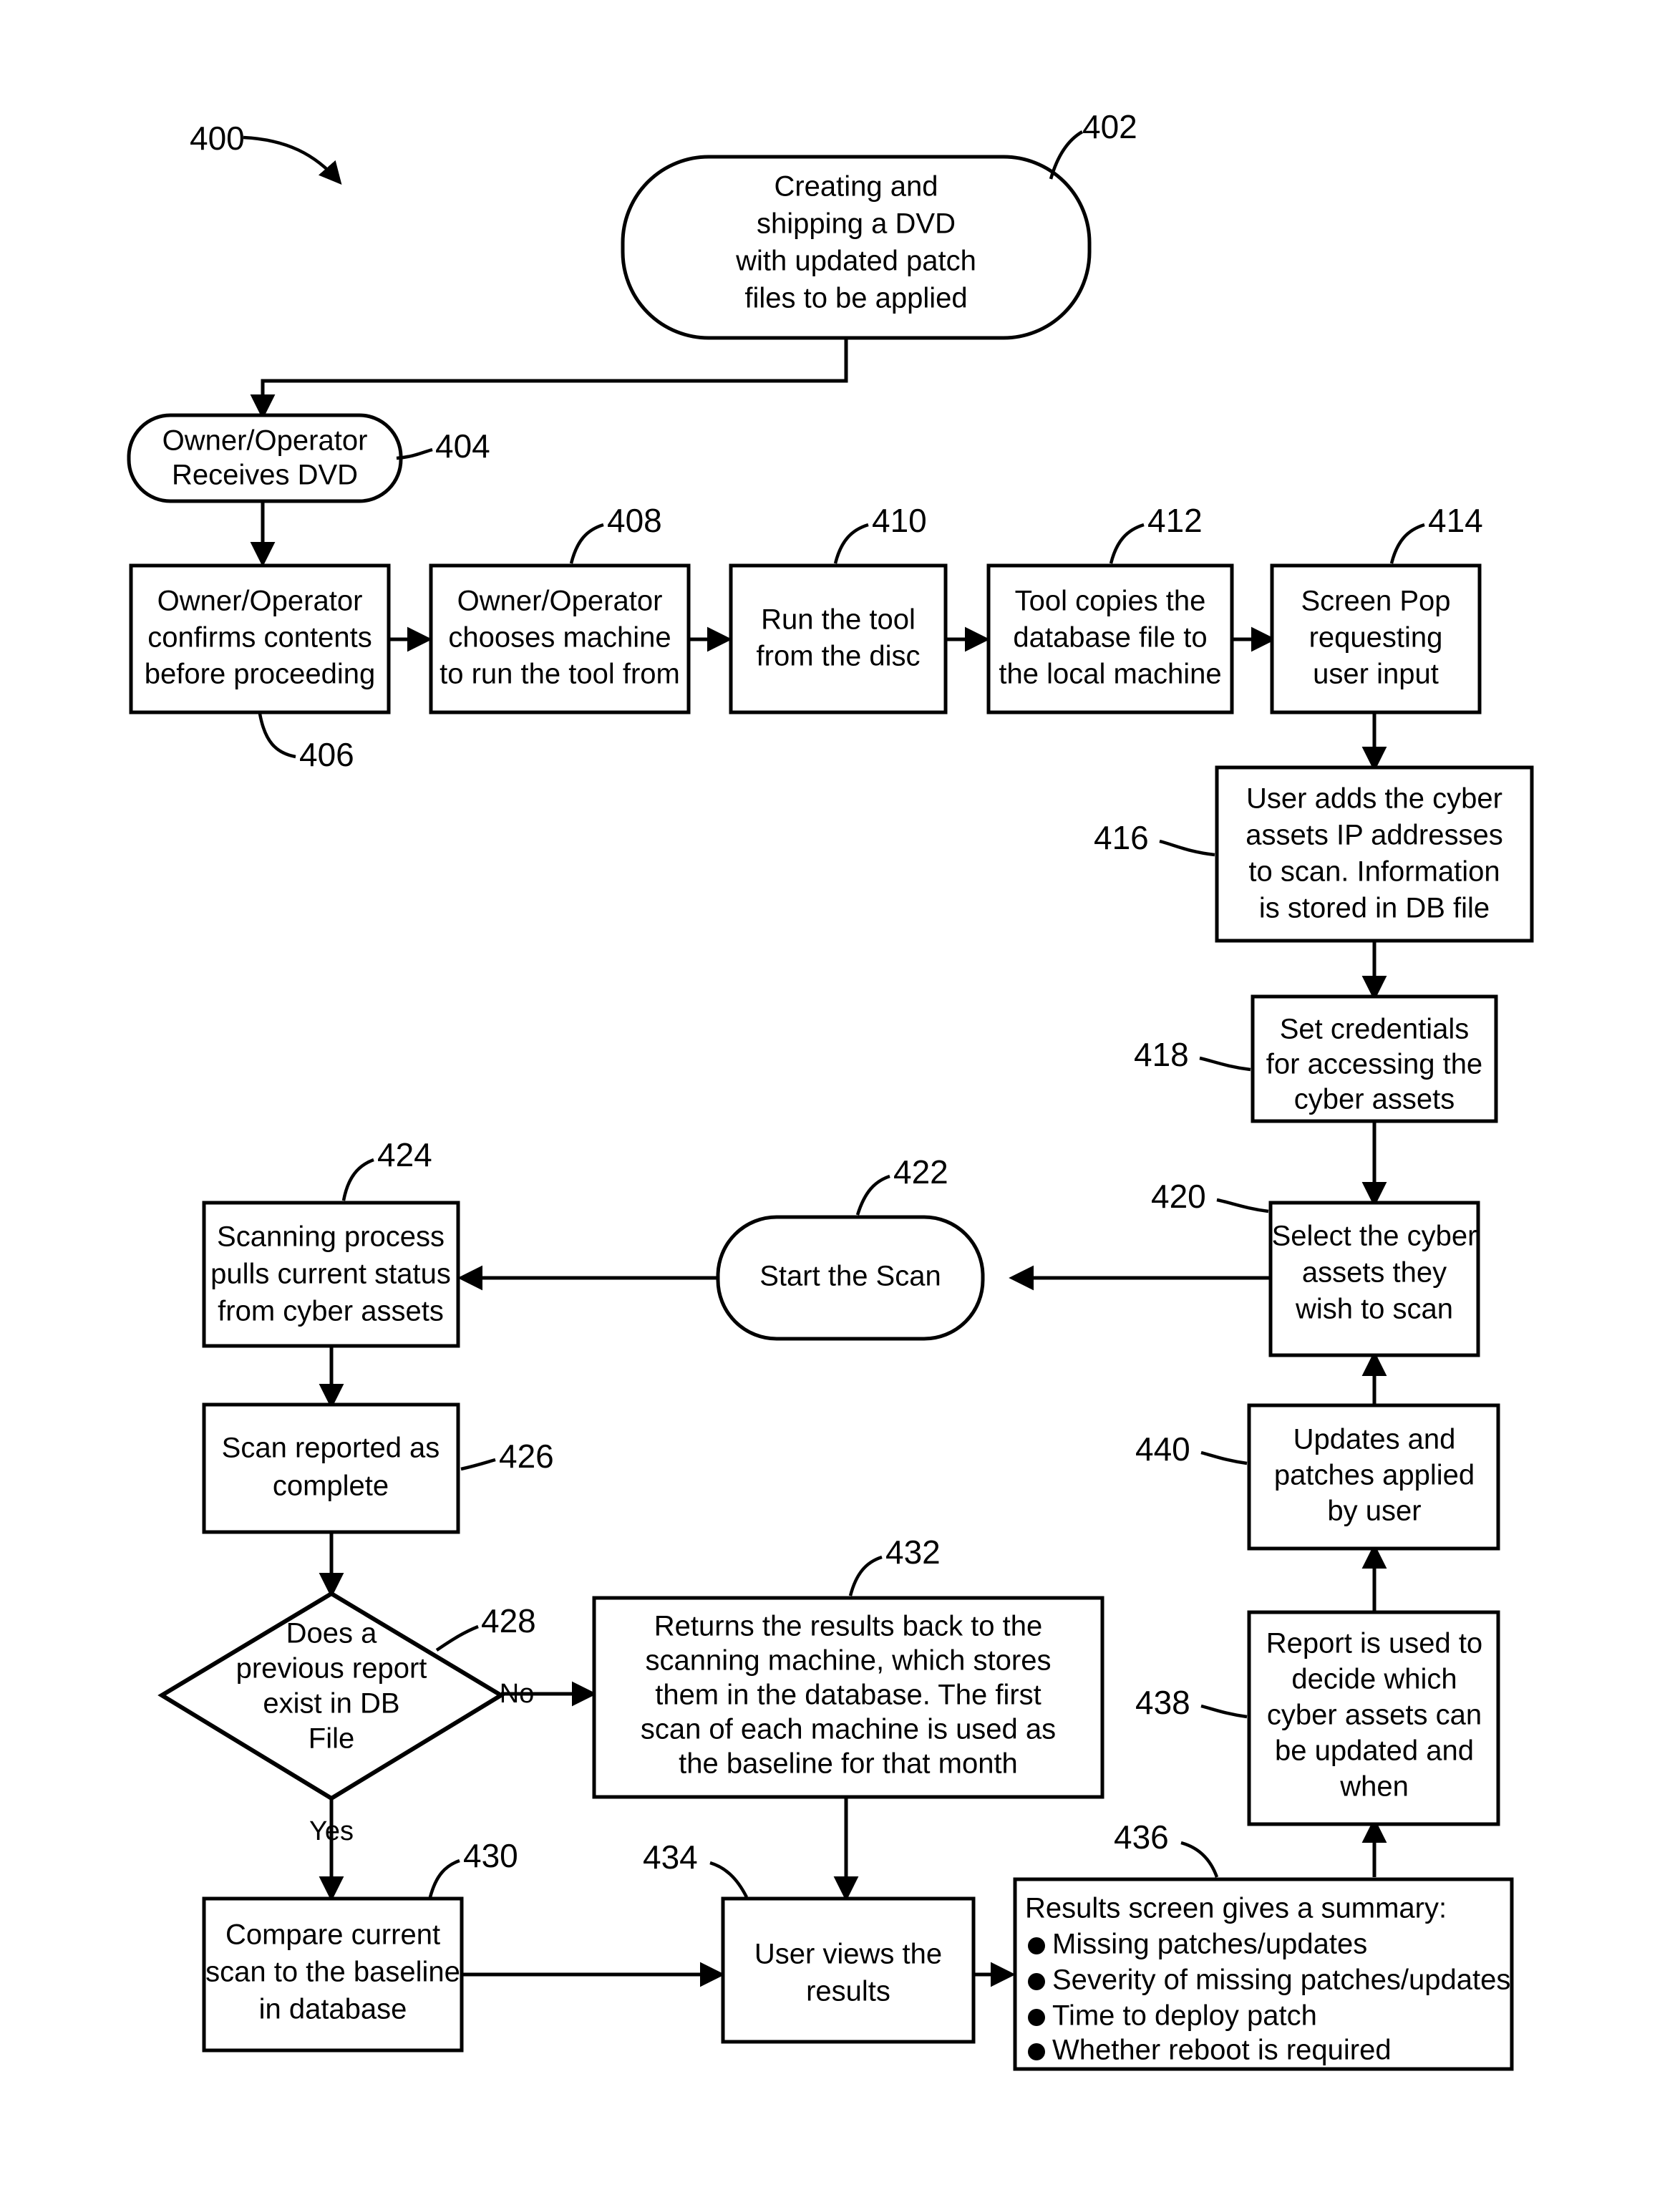 This screenshot has width=1680, height=2200. I want to click on node-438-ref-label: 438, so click(1162, 1702).